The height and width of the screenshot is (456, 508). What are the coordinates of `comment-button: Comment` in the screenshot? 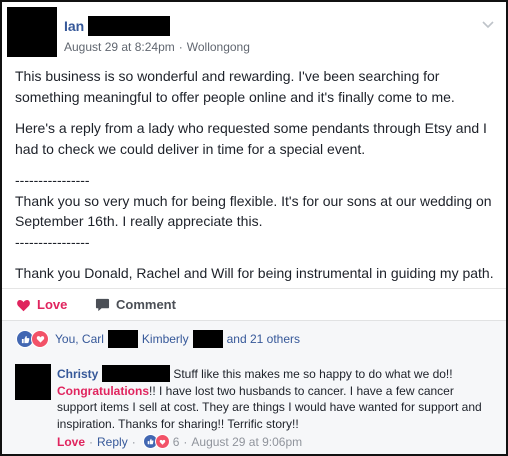 It's located at (135, 304).